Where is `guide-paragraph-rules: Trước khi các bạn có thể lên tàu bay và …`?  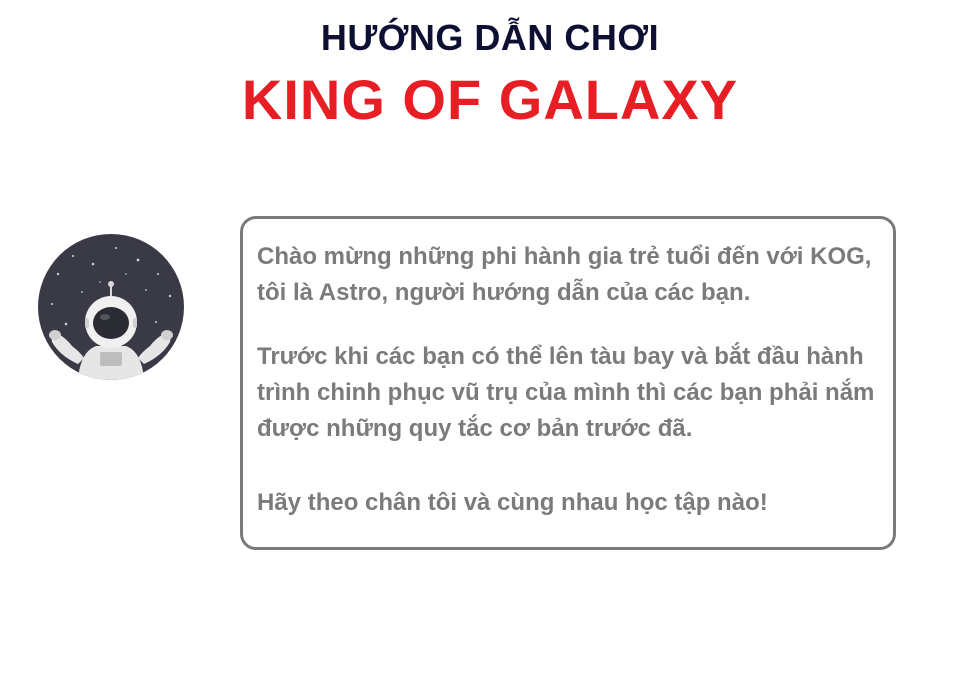
guide-paragraph-rules: Trước khi các bạn có thể lên tàu bay và … is located at coordinates (566, 392).